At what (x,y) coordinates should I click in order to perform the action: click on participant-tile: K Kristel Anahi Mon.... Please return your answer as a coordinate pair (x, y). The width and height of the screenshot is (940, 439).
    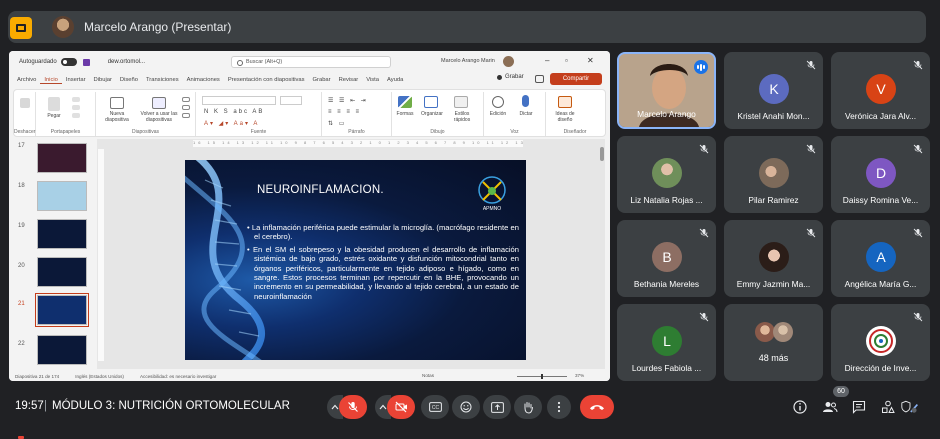
    Looking at the image, I should click on (773, 90).